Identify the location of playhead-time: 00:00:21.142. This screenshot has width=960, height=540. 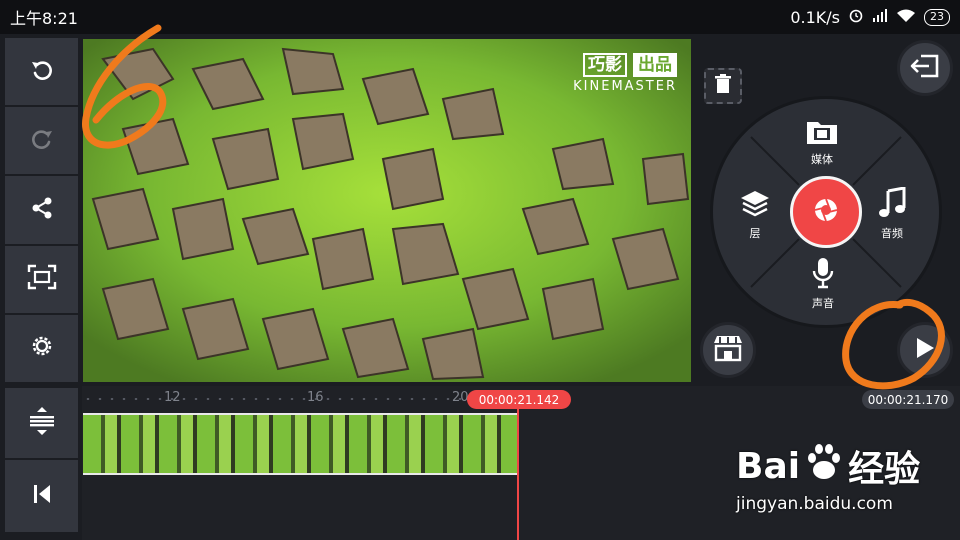
(519, 399).